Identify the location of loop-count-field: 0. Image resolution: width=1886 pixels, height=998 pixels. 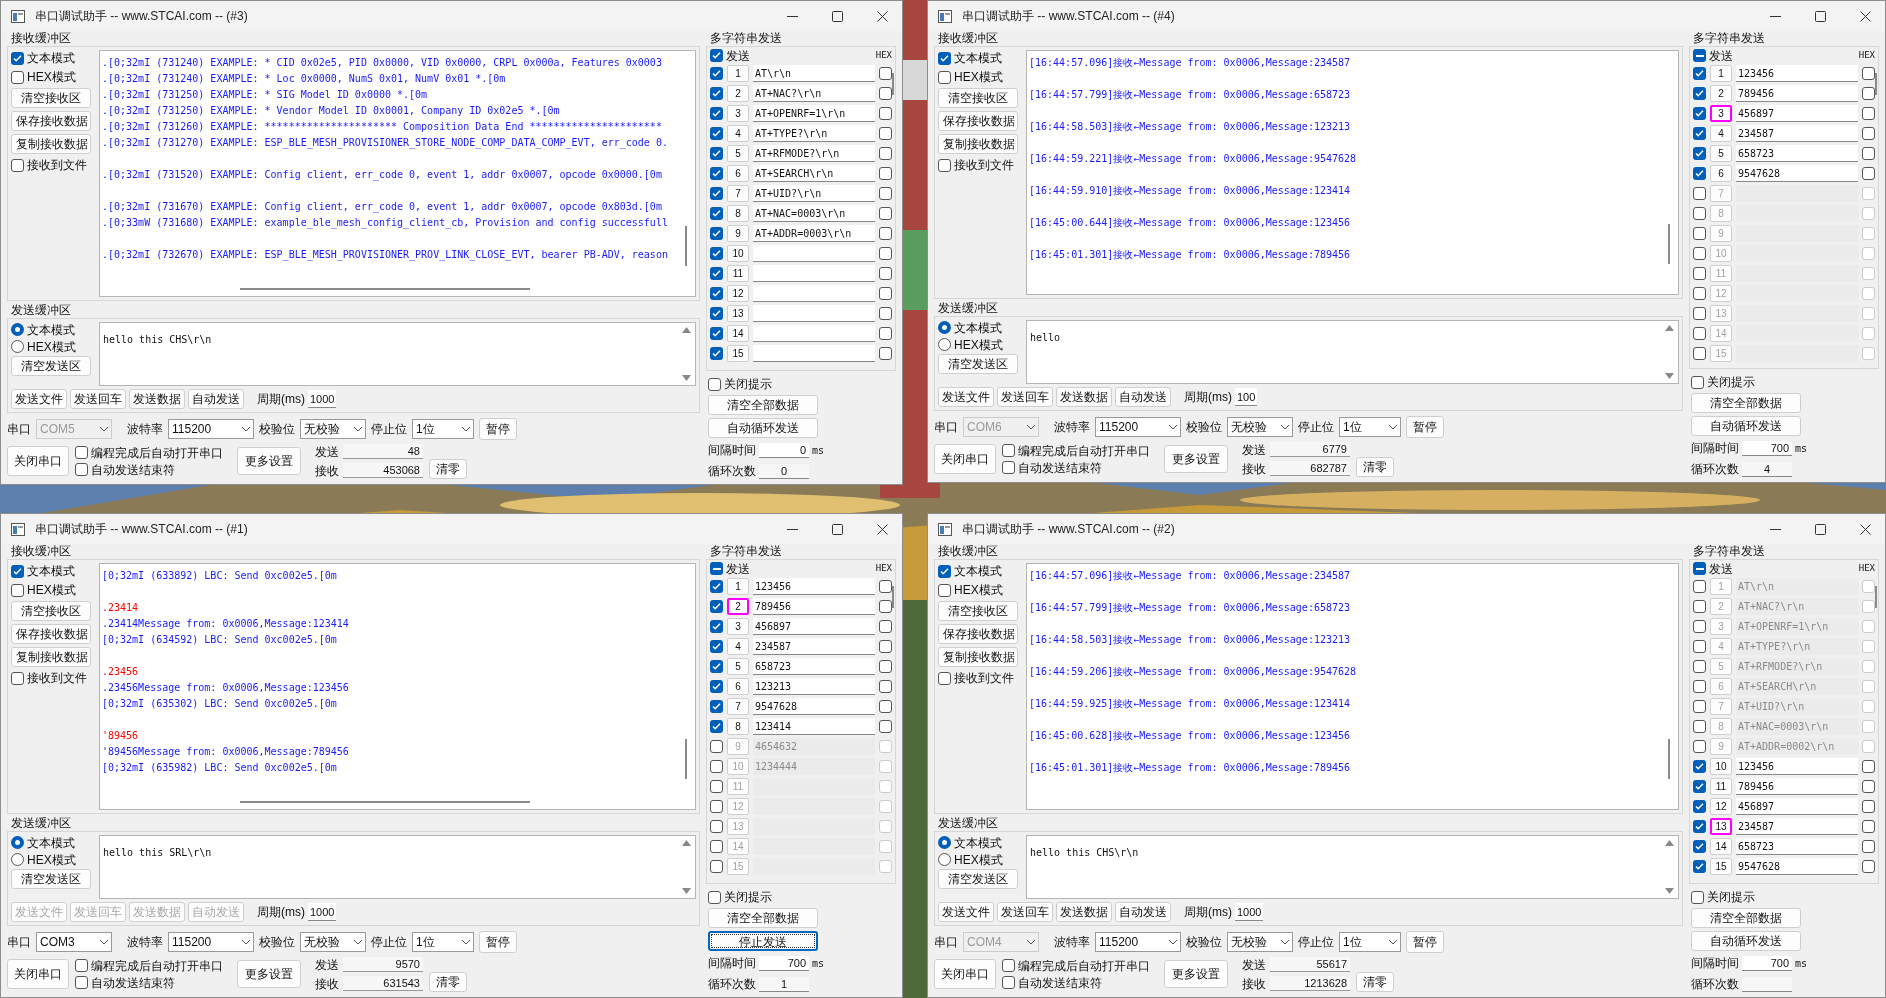
(784, 471).